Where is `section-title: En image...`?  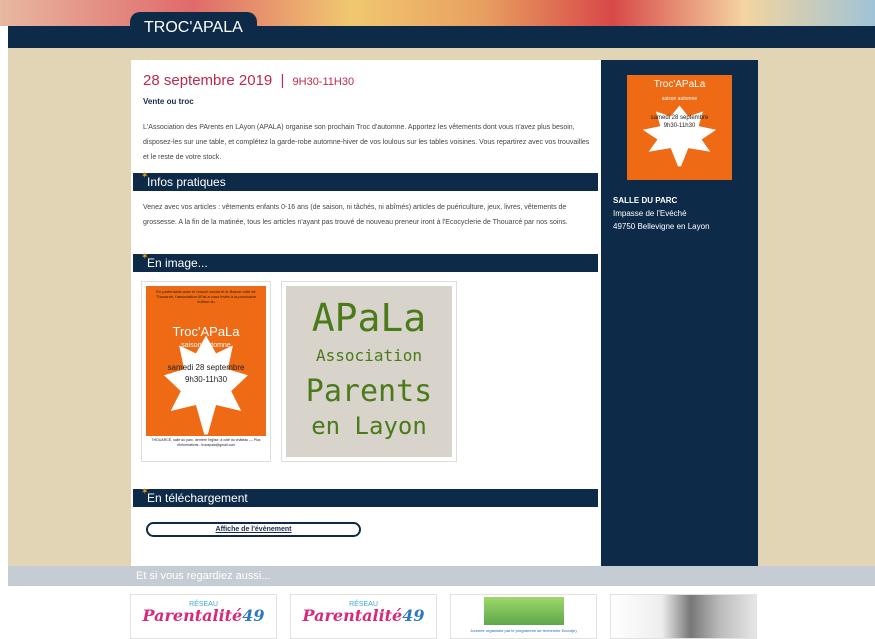 section-title: En image... is located at coordinates (177, 263).